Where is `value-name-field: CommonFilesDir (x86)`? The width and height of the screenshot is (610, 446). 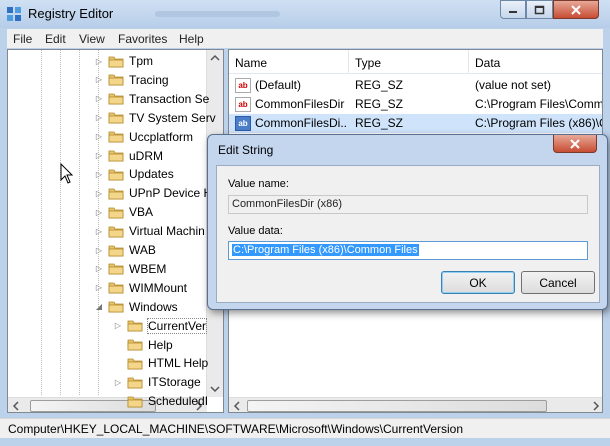
value-name-field: CommonFilesDir (x86) is located at coordinates (408, 204).